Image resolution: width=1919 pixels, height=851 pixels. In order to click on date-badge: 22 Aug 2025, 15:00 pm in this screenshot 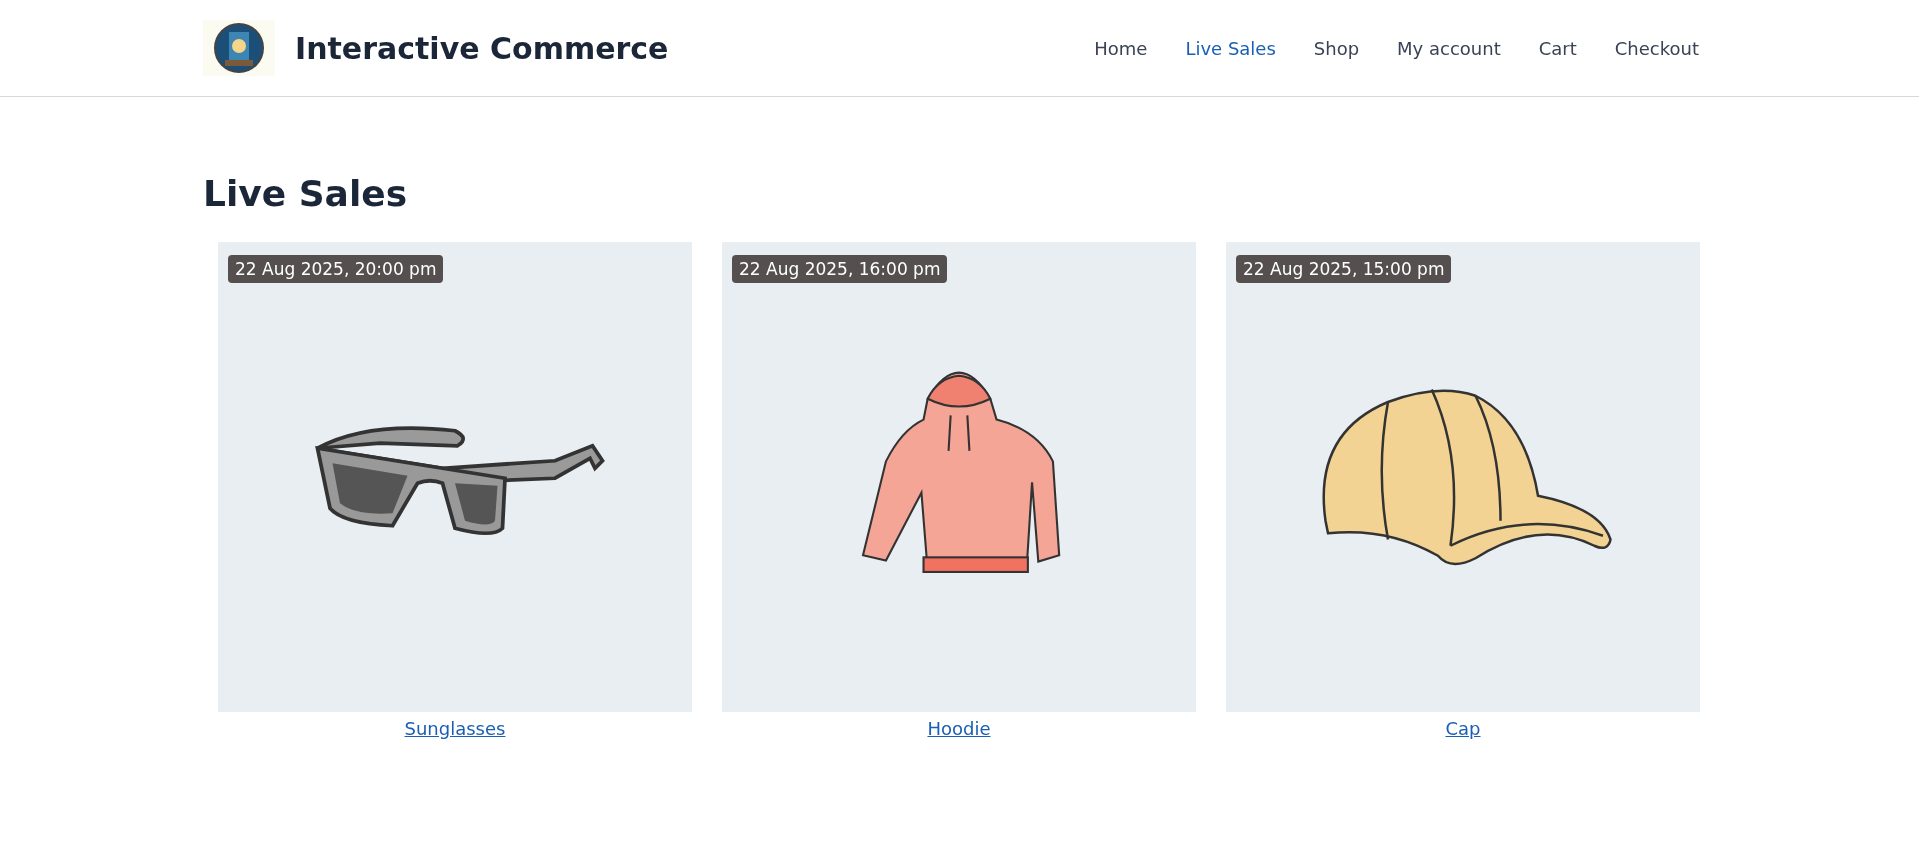, I will do `click(1344, 269)`.